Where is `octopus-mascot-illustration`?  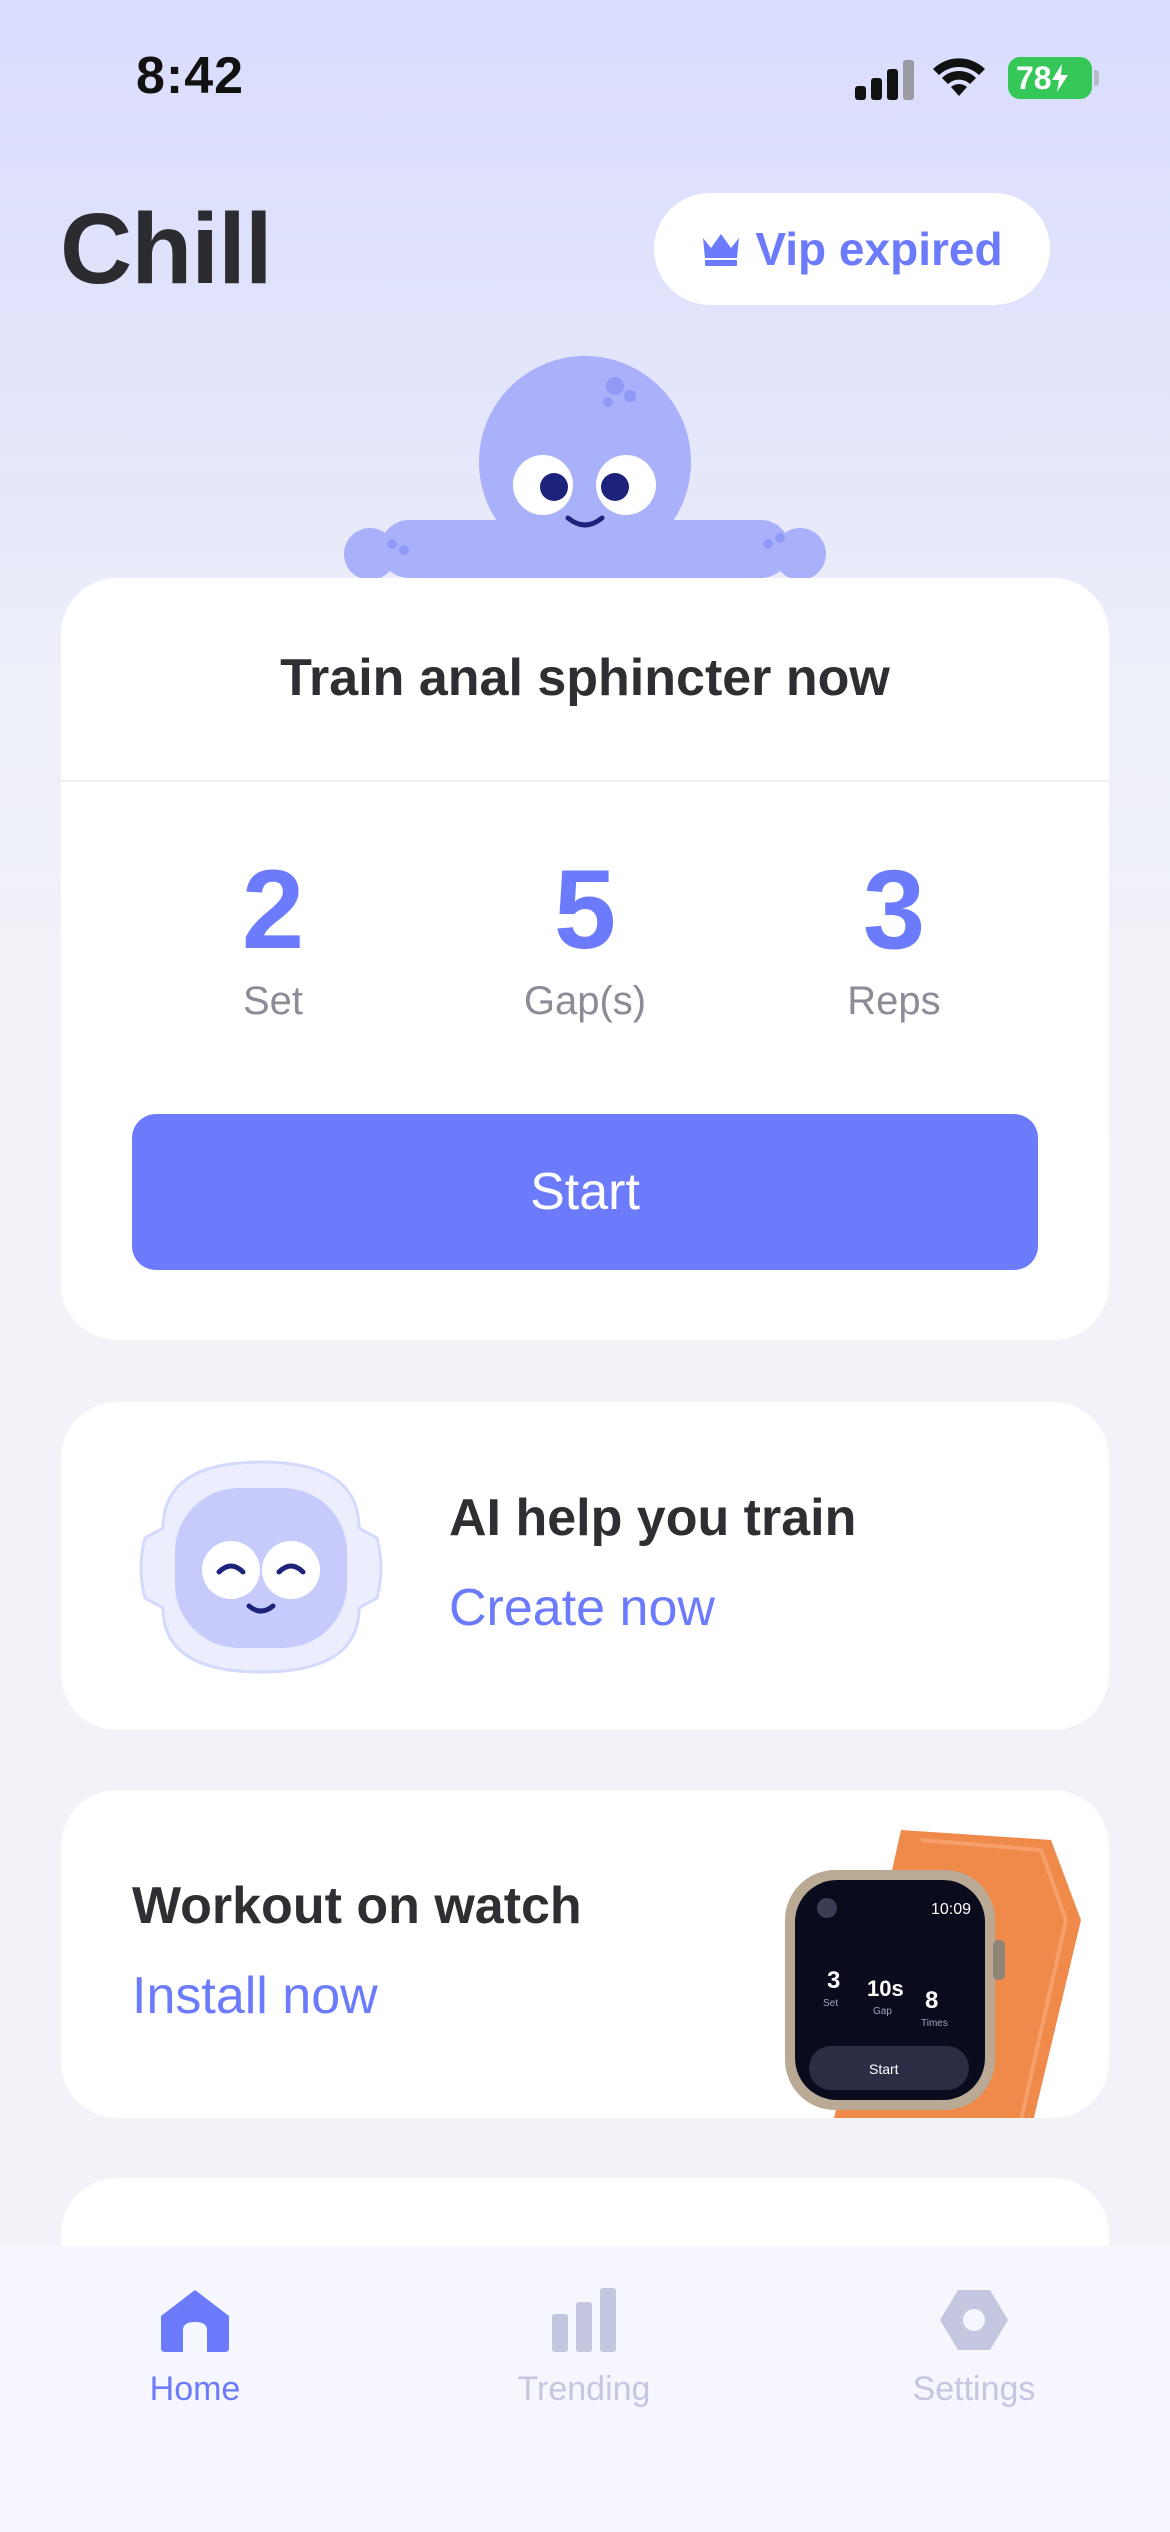
octopus-mascot-illustration is located at coordinates (585, 469).